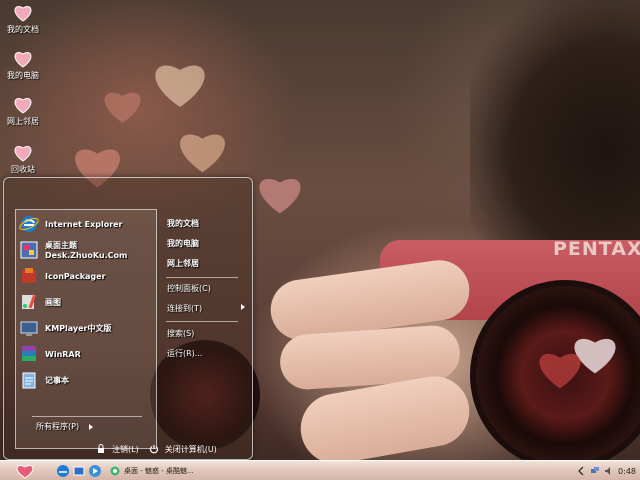 The image size is (640, 480). I want to click on start-item-kmplayer: KMPlayer中文版, so click(87, 328).